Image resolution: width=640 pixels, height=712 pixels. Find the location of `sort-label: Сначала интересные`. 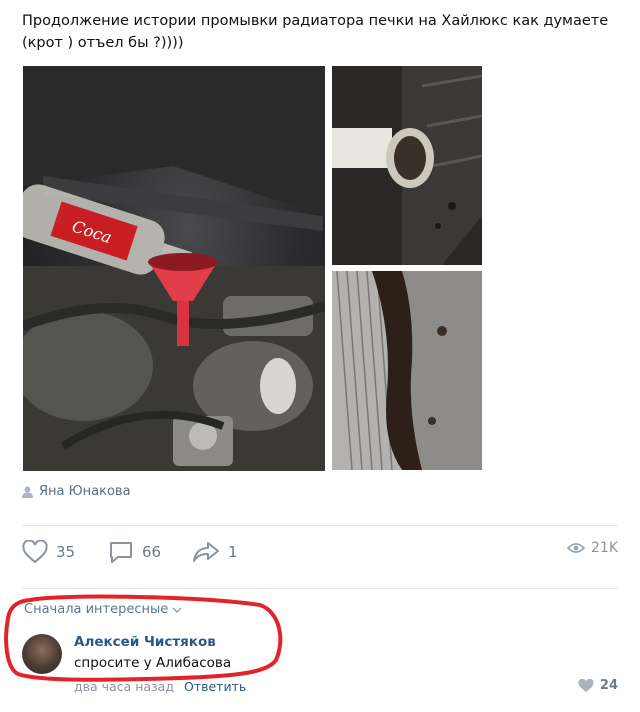

sort-label: Сначала интересные is located at coordinates (96, 609).